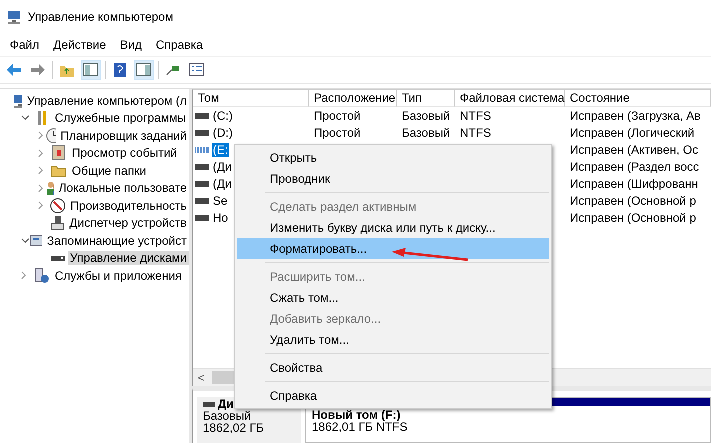 This screenshot has width=711, height=443. Describe the element at coordinates (226, 404) in the screenshot. I see `disk-name: Ди` at that location.